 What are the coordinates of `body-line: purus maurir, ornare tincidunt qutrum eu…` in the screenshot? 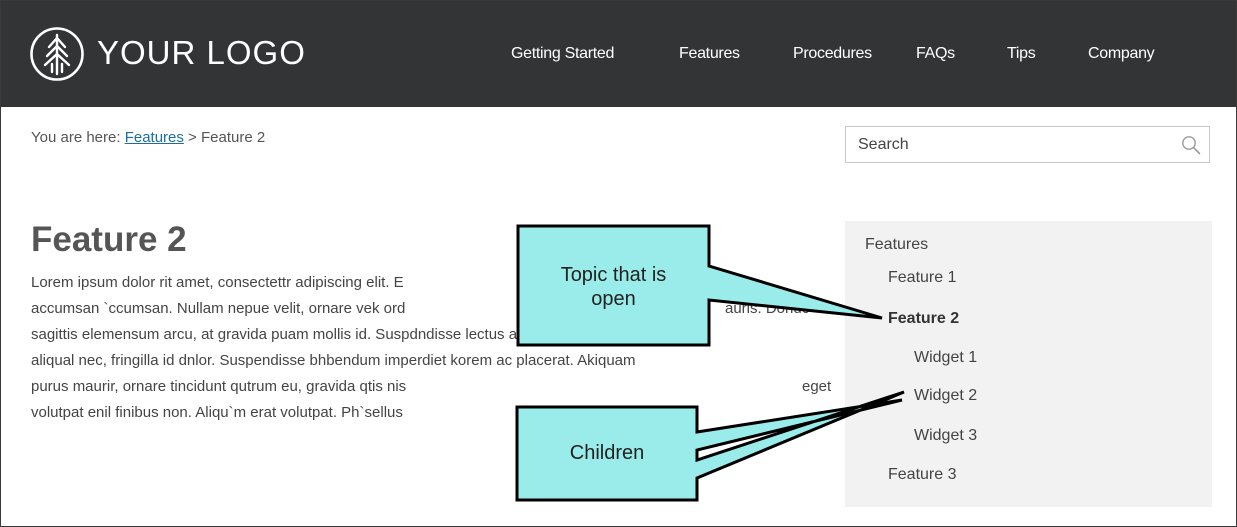 It's located at (219, 386).